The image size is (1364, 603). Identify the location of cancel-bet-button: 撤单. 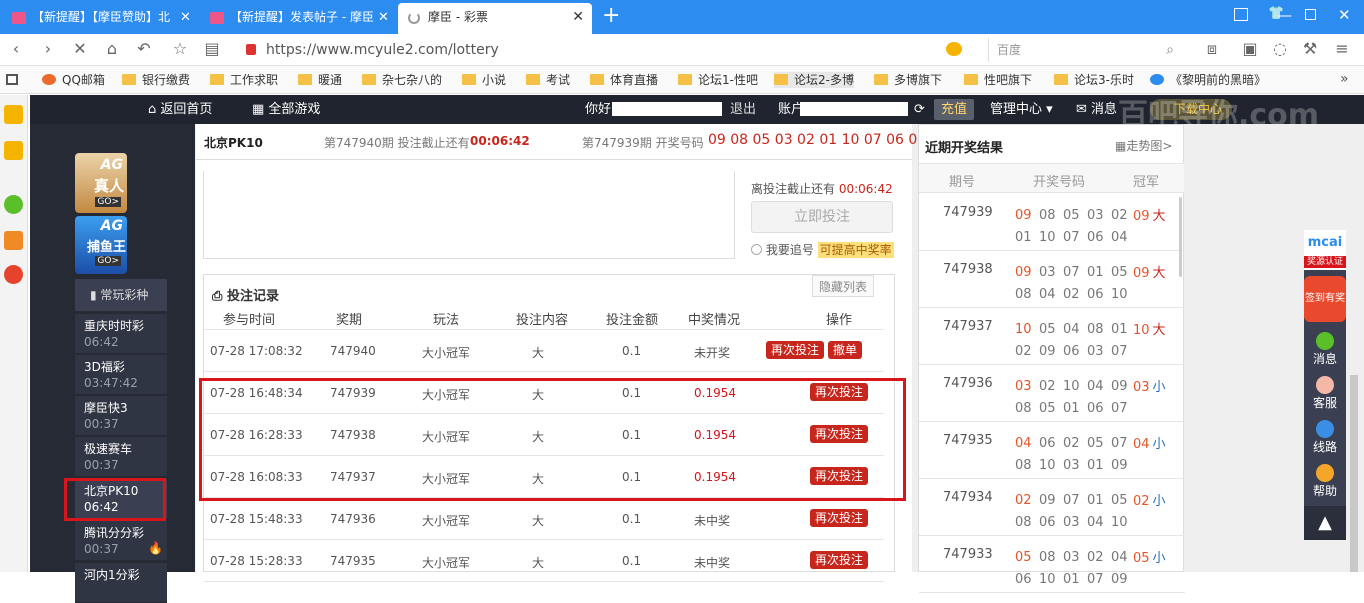
(845, 350).